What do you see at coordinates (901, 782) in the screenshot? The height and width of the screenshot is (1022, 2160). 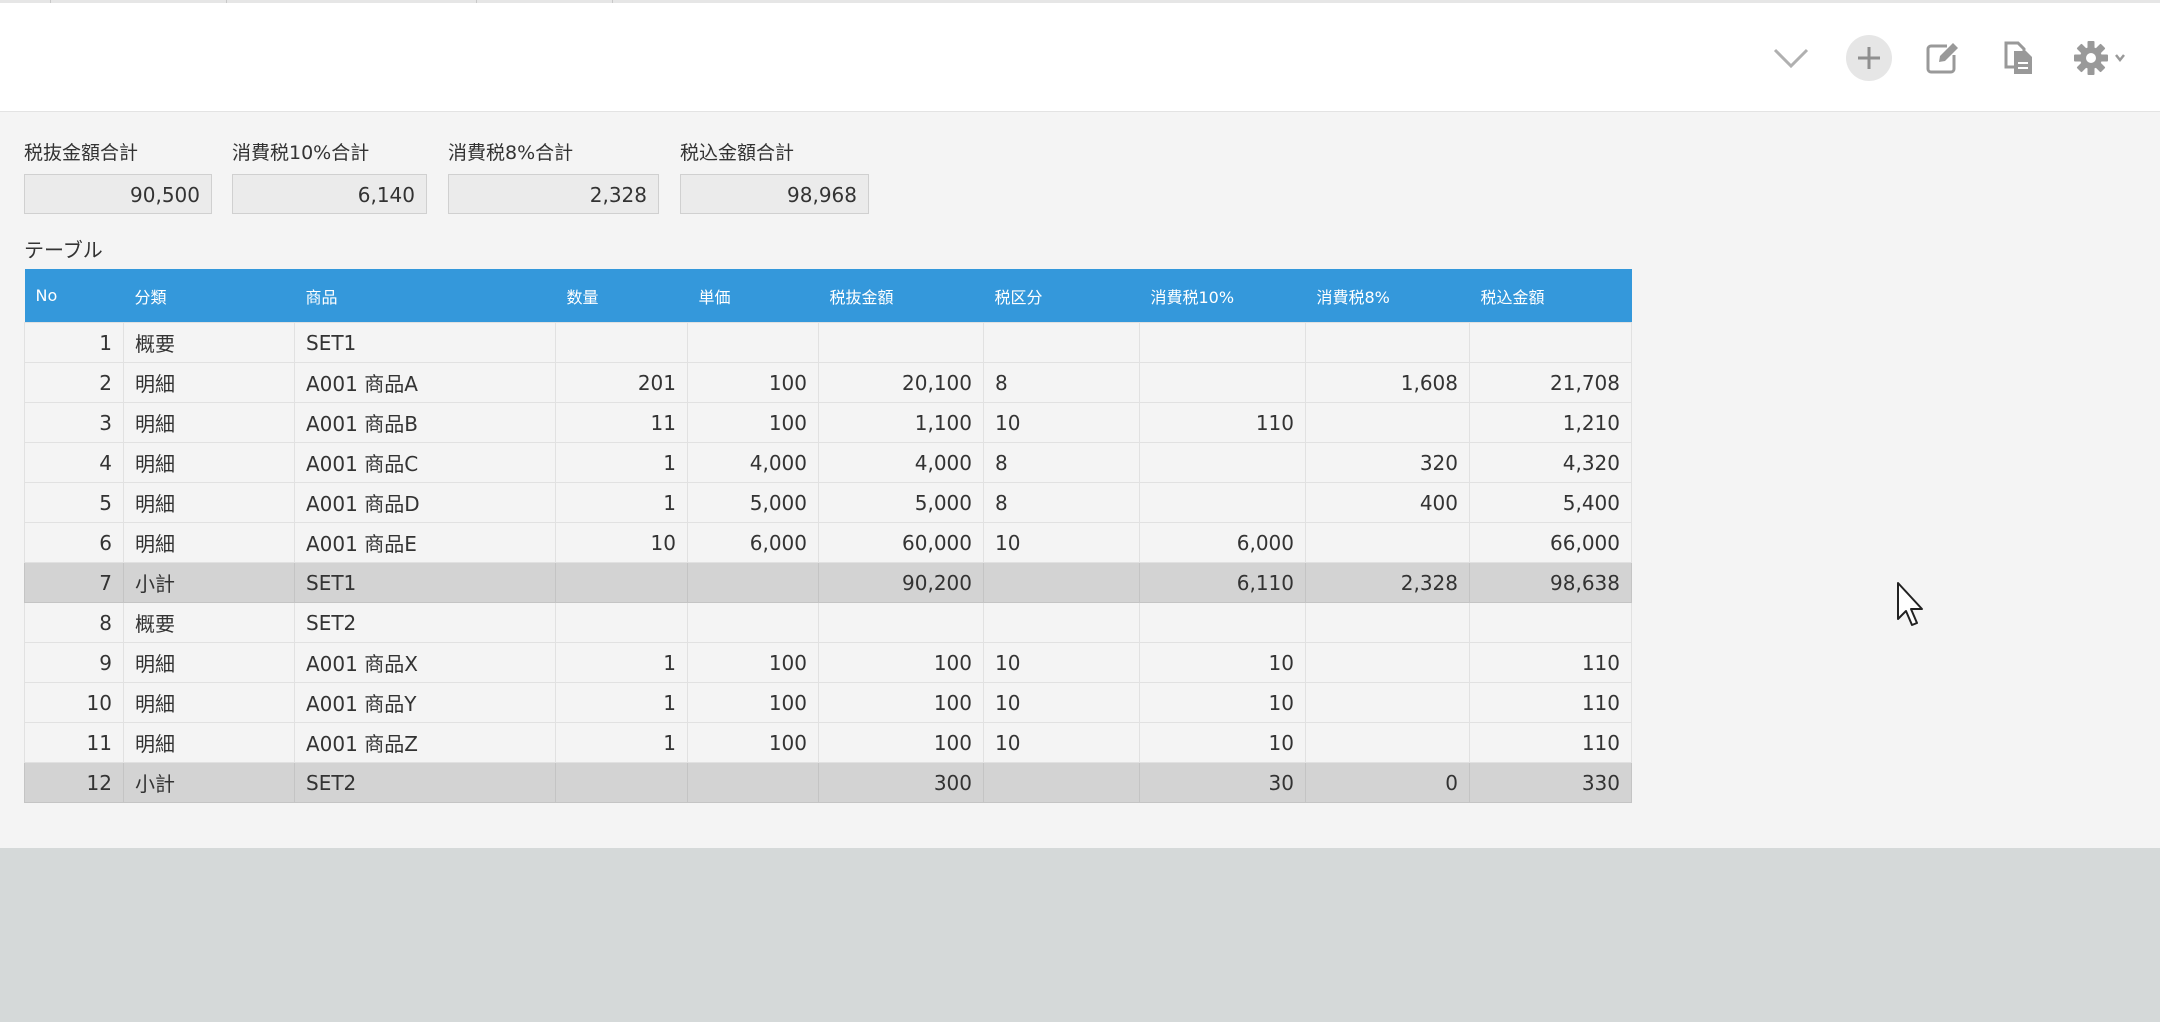 I see `cell-amount-excl-tax: 300` at bounding box center [901, 782].